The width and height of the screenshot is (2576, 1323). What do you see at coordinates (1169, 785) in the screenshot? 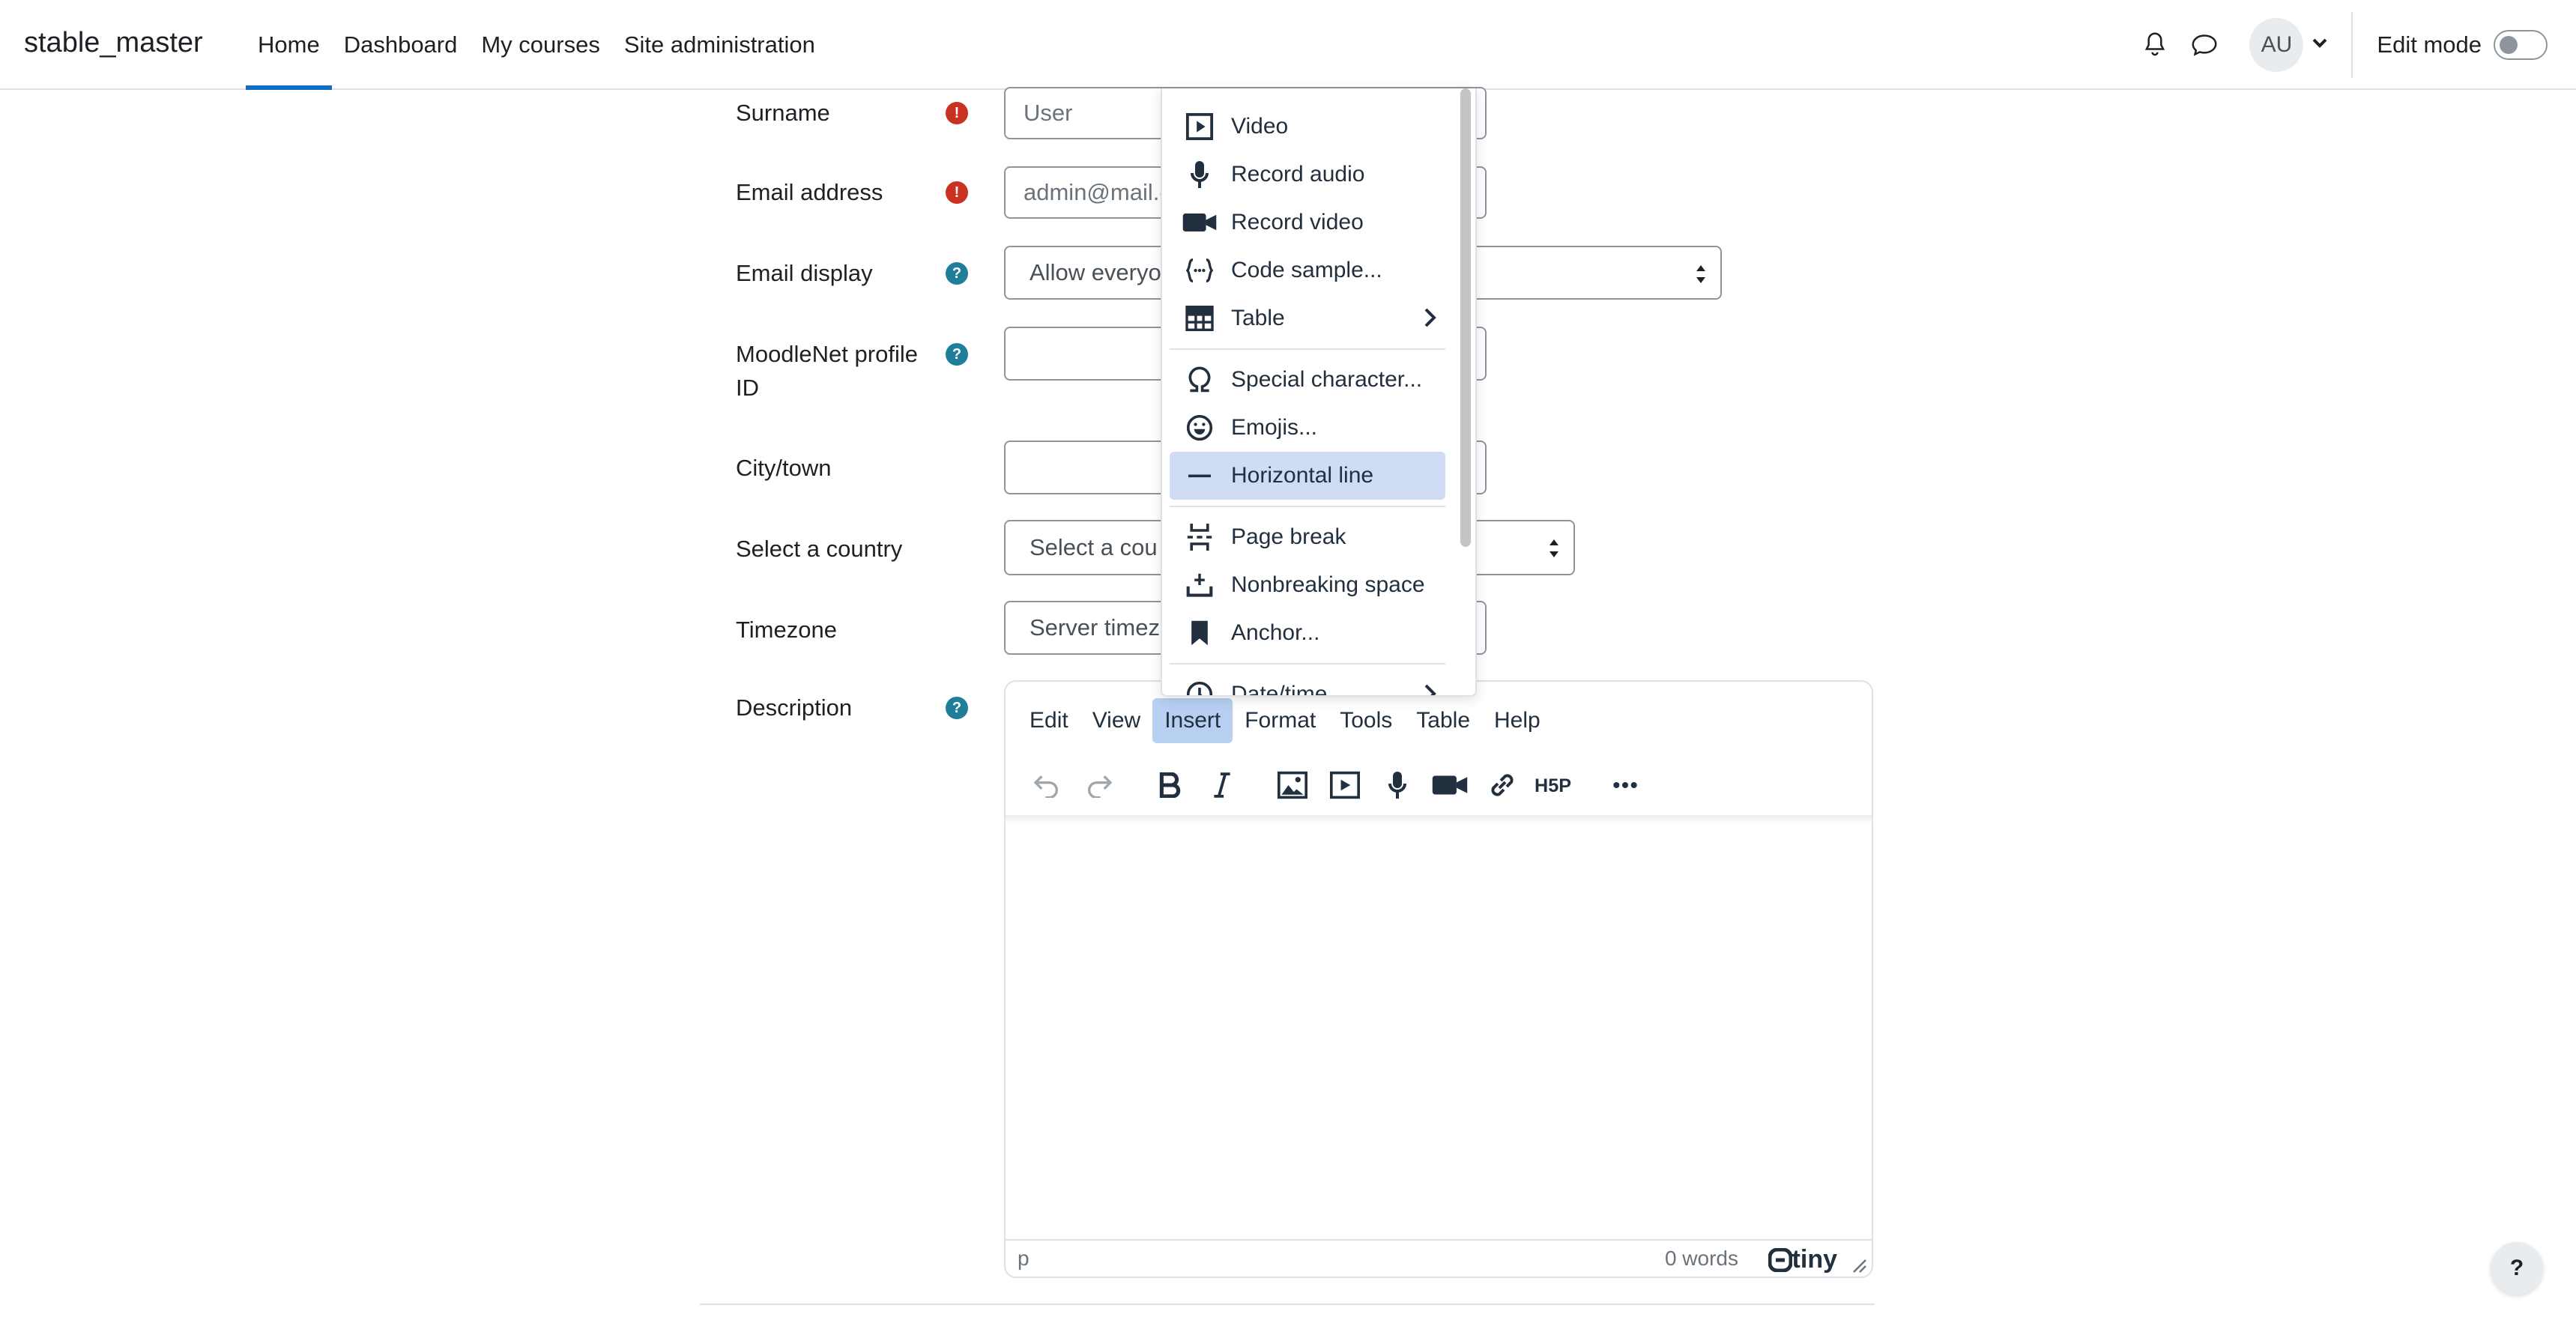
I see `bold-icon` at bounding box center [1169, 785].